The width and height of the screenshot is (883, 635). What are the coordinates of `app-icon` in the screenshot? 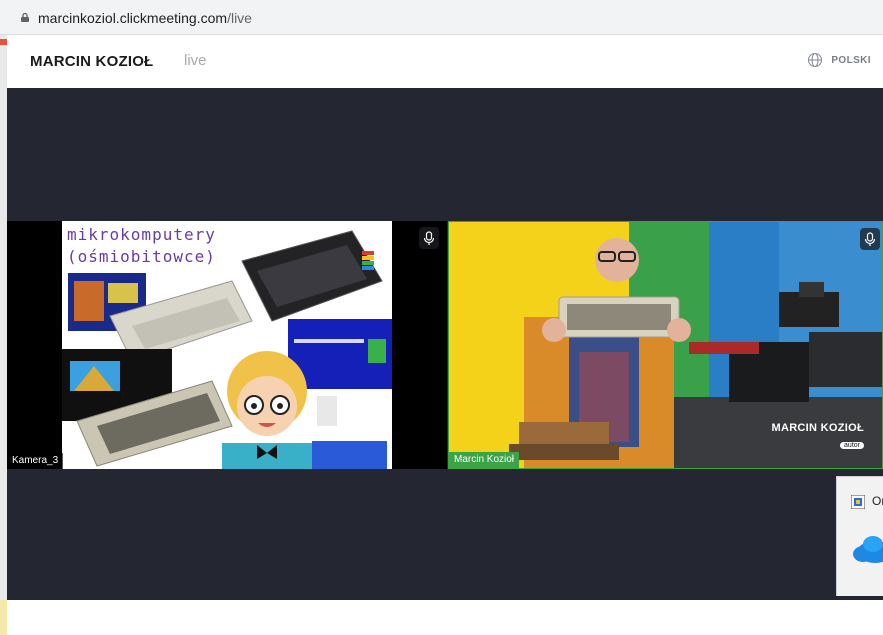 It's located at (858, 502).